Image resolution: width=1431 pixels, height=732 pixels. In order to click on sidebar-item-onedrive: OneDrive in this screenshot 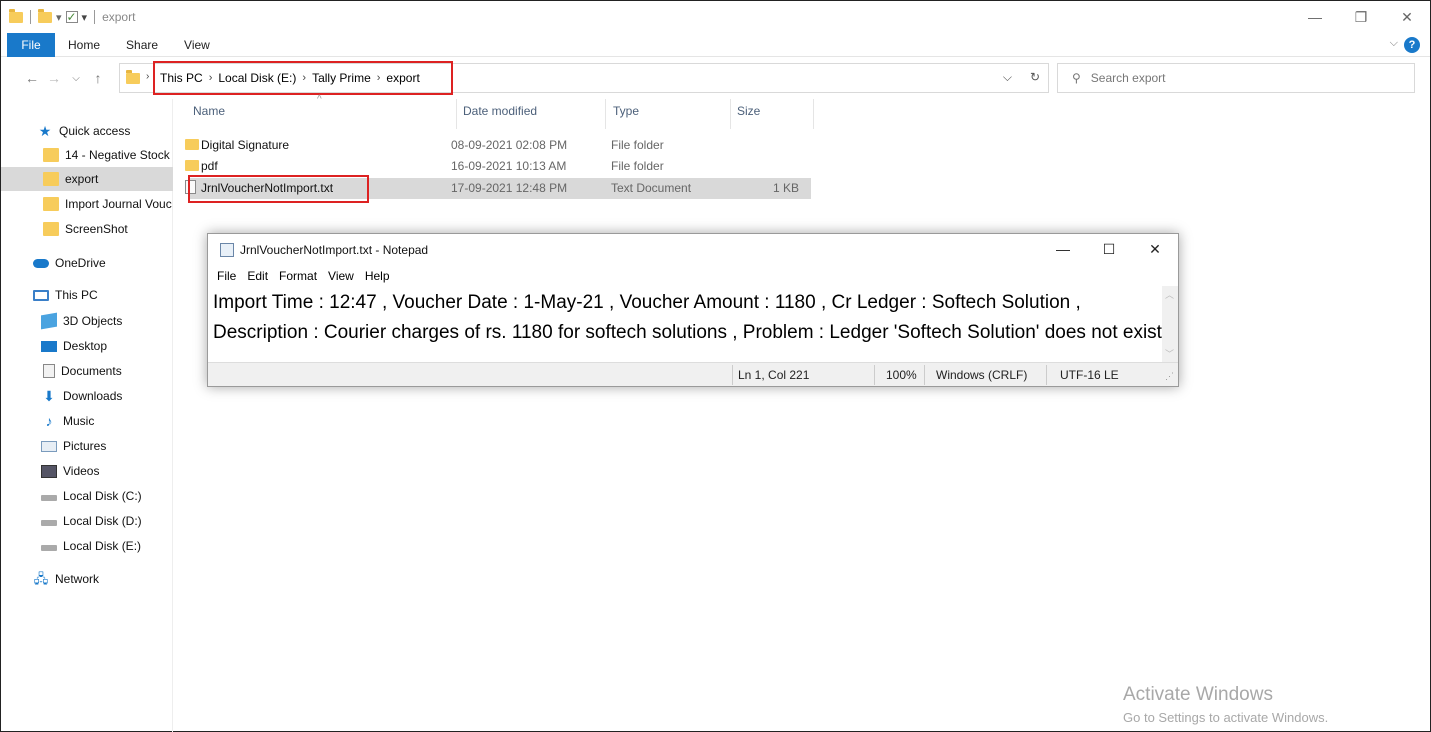, I will do `click(87, 263)`.